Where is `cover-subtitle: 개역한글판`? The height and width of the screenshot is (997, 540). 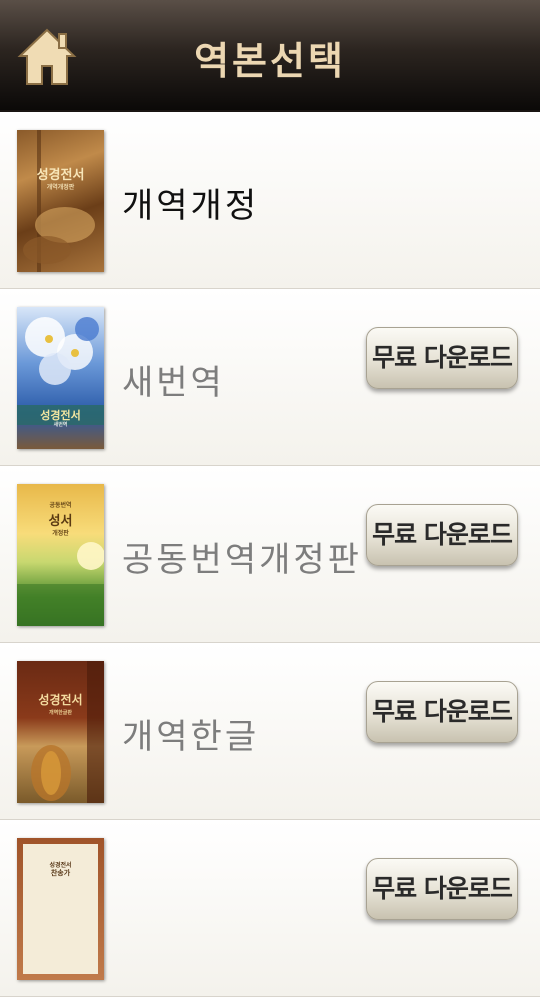
cover-subtitle: 개역한글판 is located at coordinates (60, 713).